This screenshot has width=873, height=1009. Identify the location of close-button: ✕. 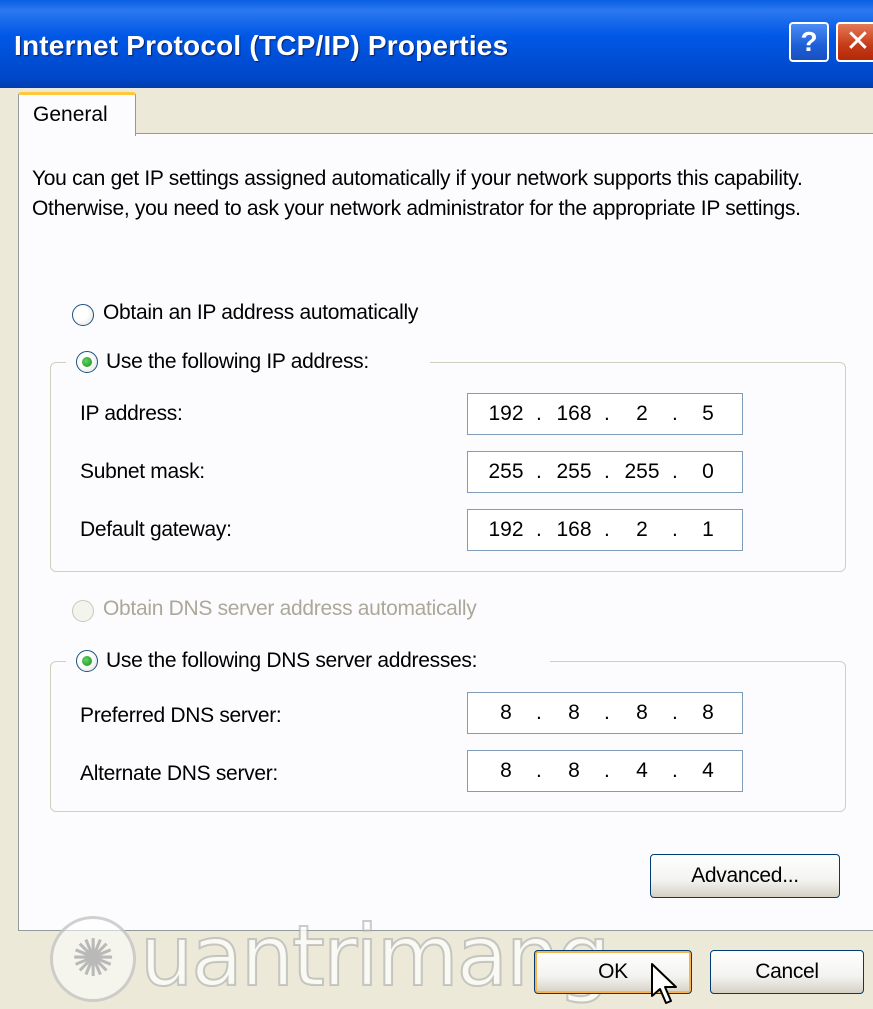
(854, 42).